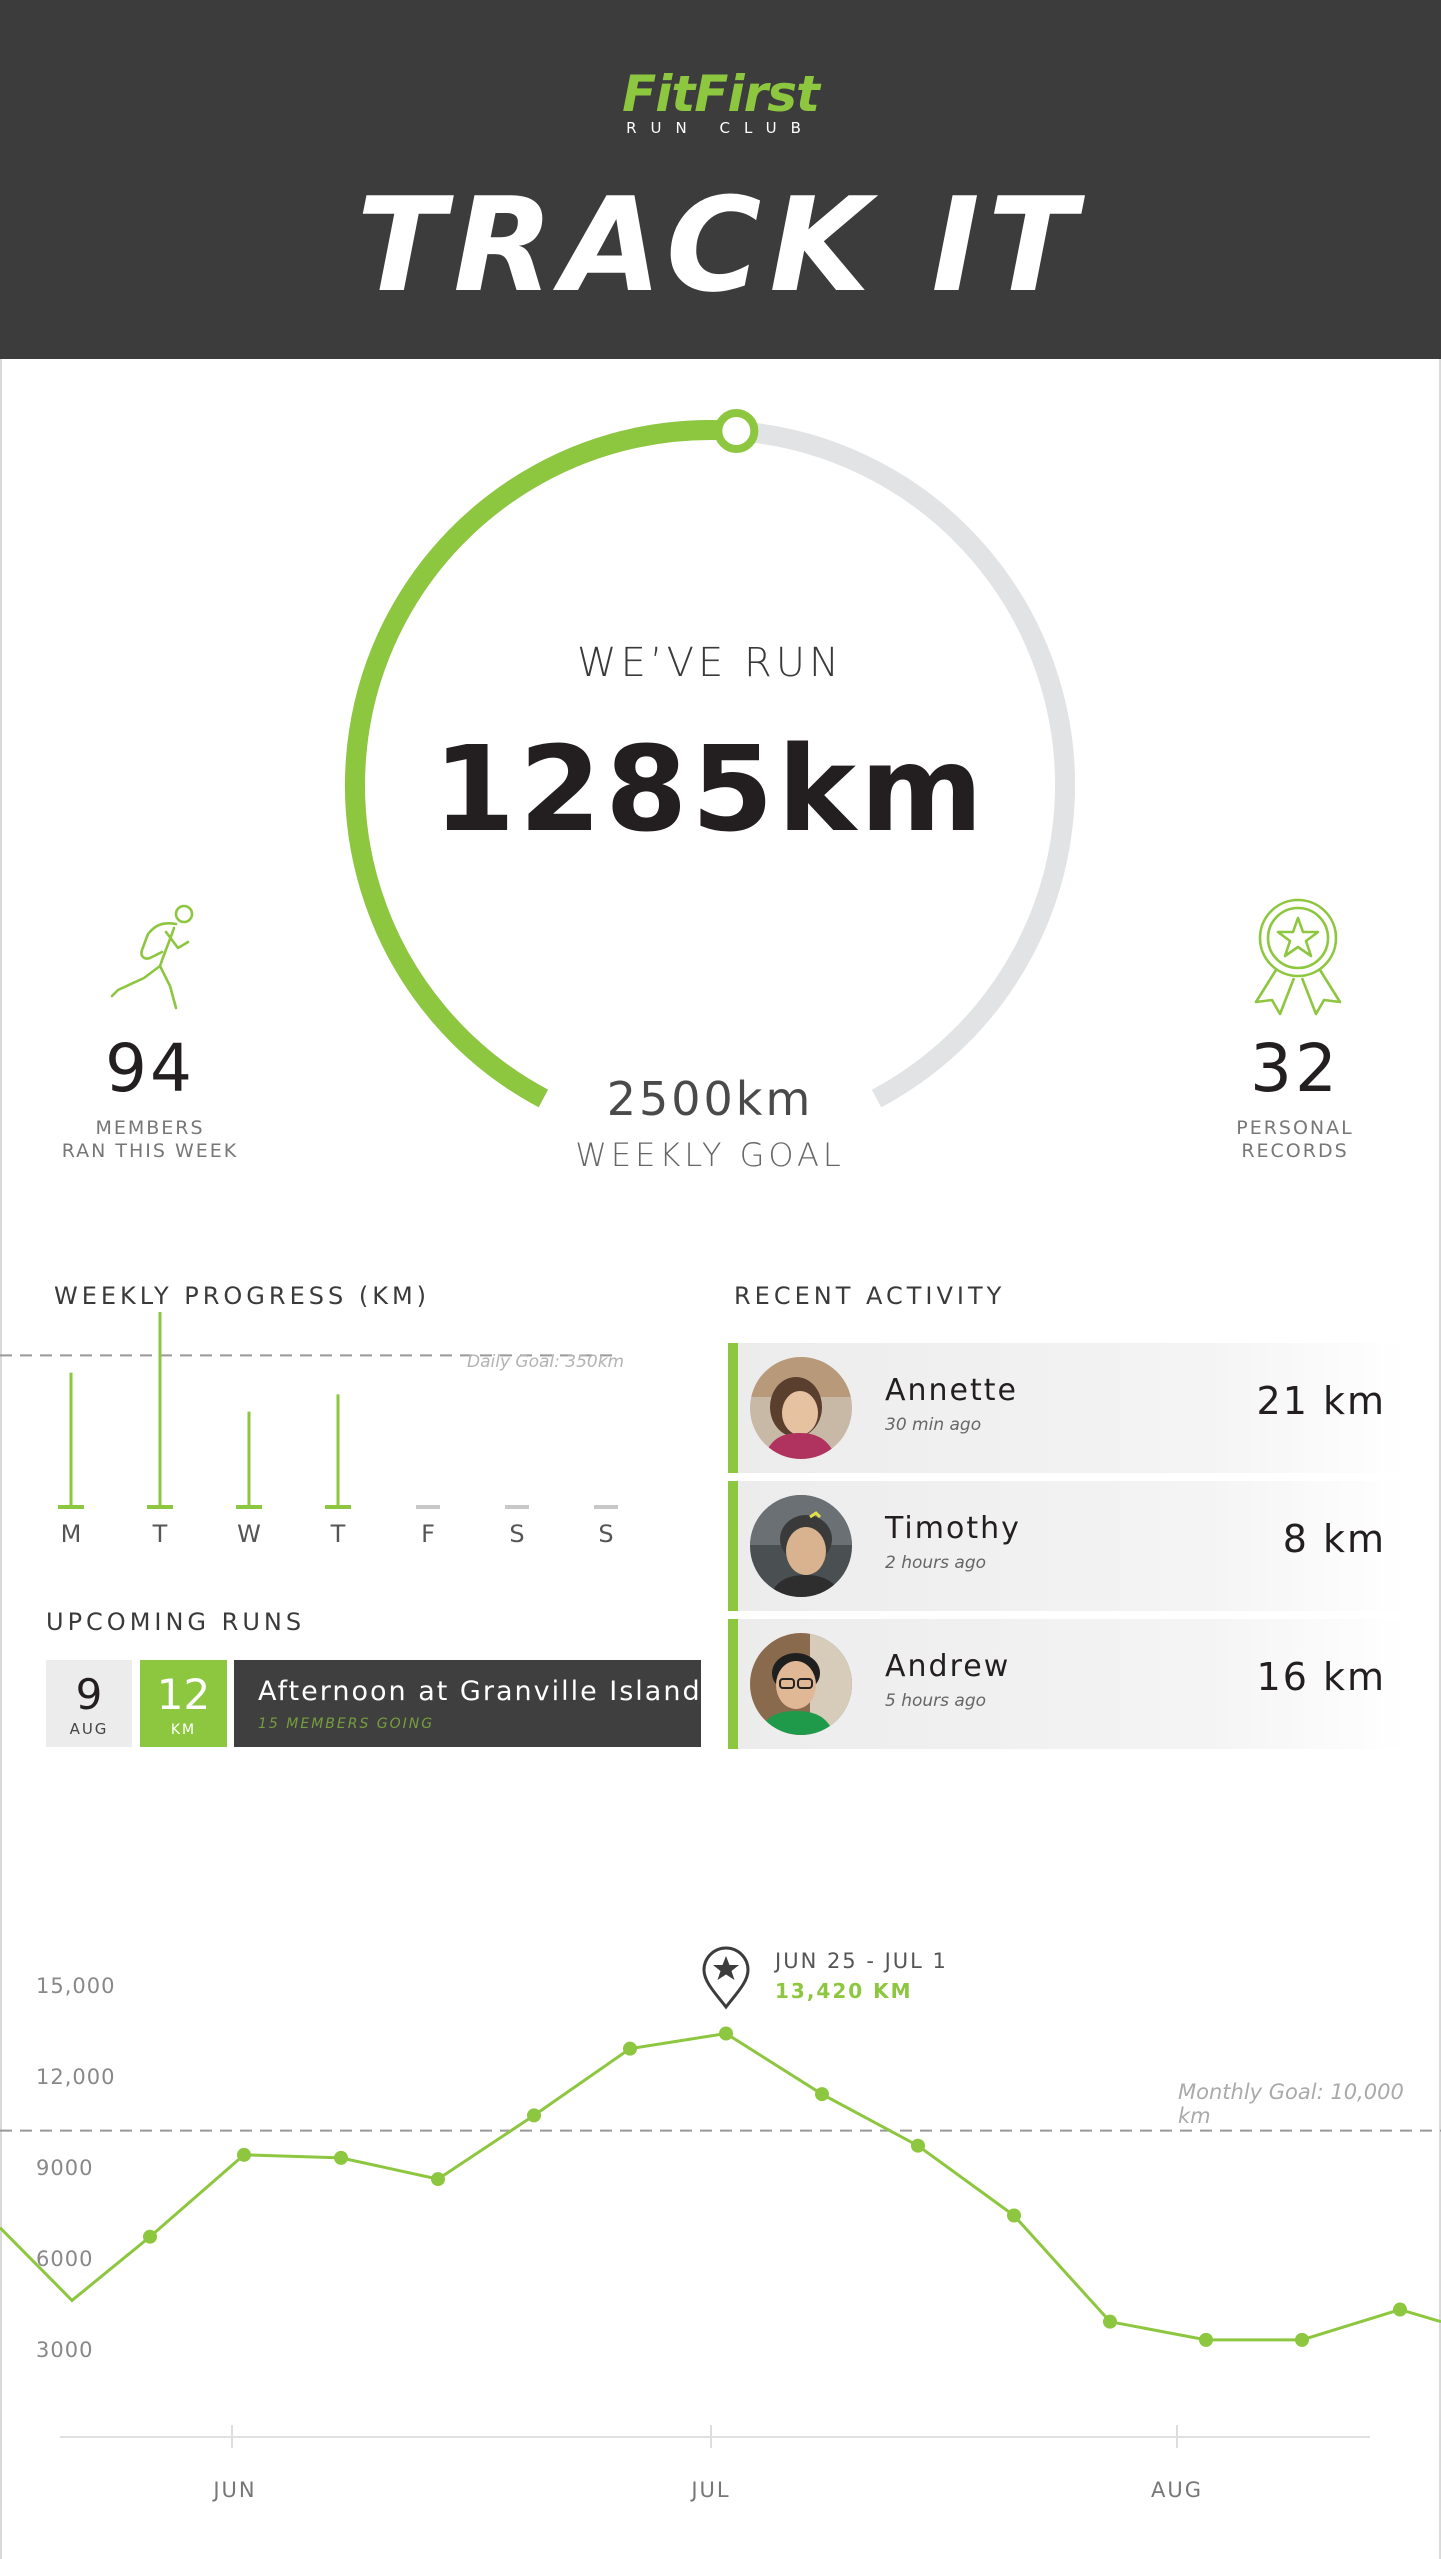 This screenshot has height=2559, width=1441. I want to click on records-label-line1: PERSONAL, so click(1295, 1128).